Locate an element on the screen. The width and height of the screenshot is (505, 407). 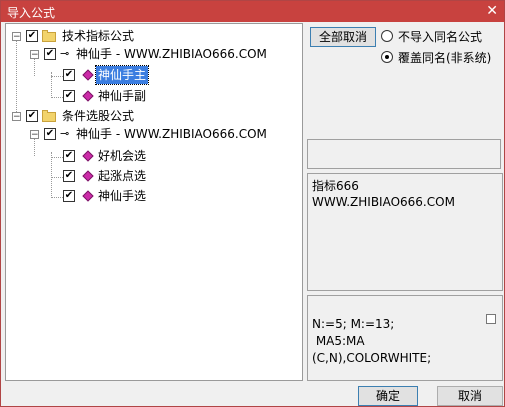
overwrite-same-name-label: 覆盖同名(非系统) is located at coordinates (444, 57).